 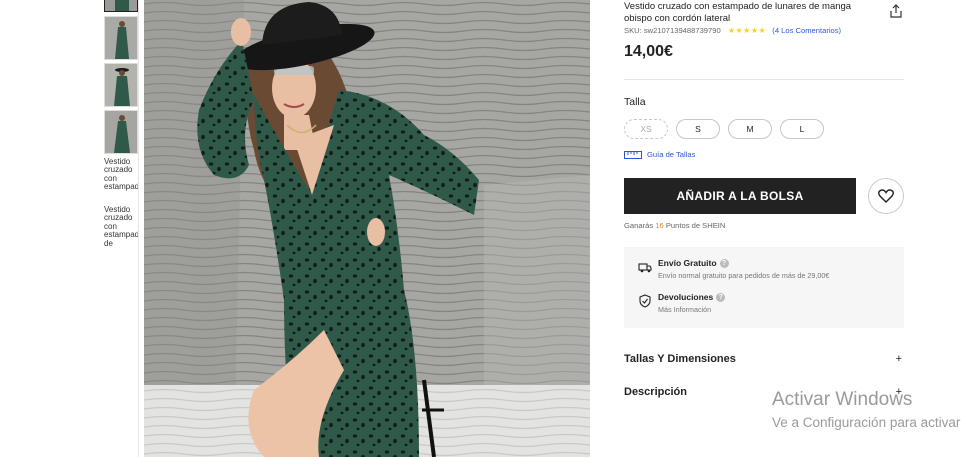 What do you see at coordinates (138, 228) in the screenshot?
I see `thumbnail-divider` at bounding box center [138, 228].